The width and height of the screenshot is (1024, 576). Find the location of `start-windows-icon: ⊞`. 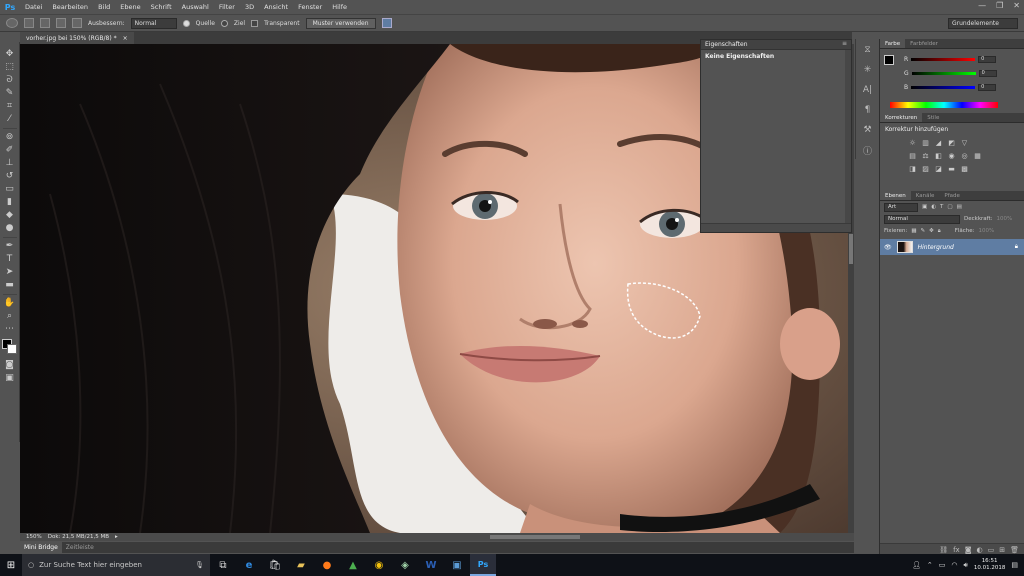

start-windows-icon: ⊞ is located at coordinates (11, 565).